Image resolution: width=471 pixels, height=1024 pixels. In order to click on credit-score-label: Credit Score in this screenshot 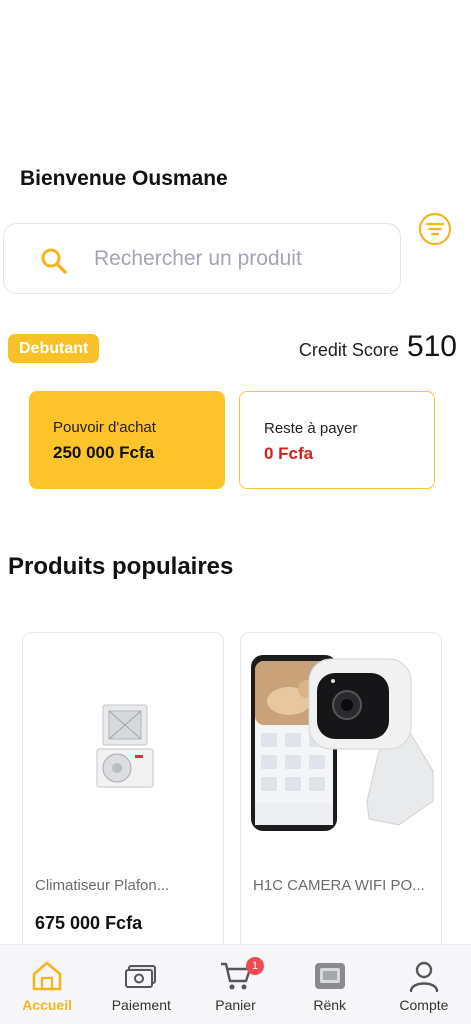, I will do `click(348, 350)`.